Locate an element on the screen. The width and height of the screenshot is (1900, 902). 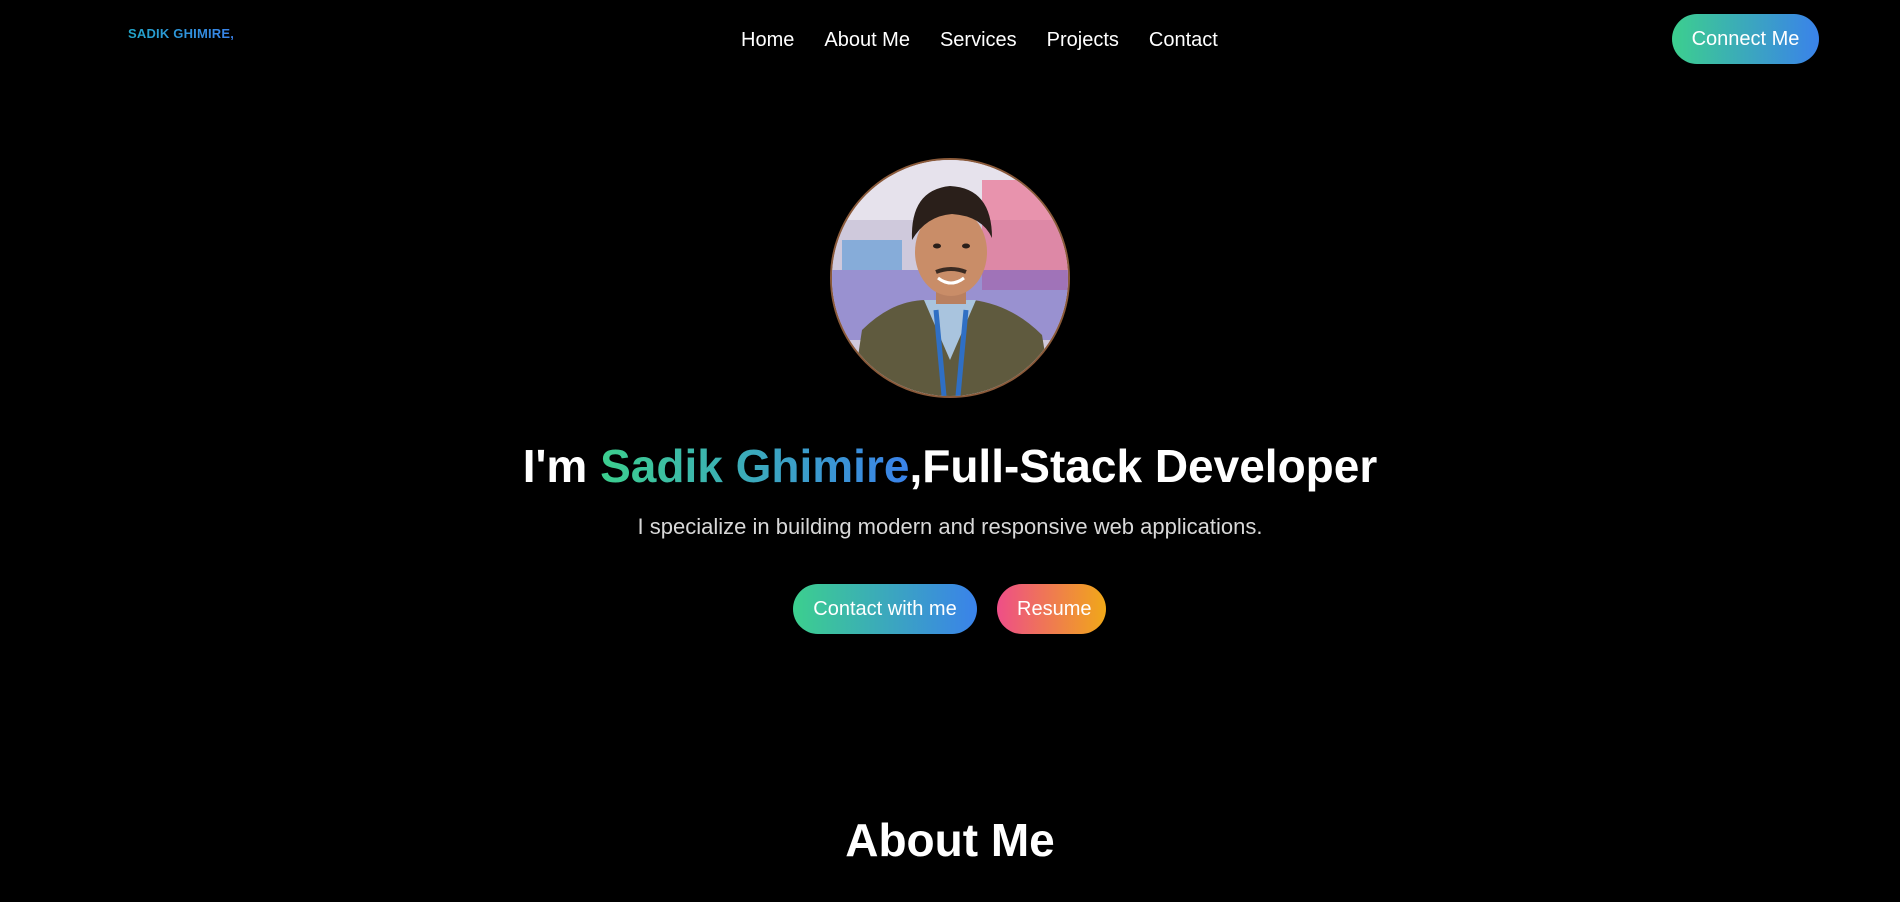
headline-name: Sadik Ghimire is located at coordinates (755, 466).